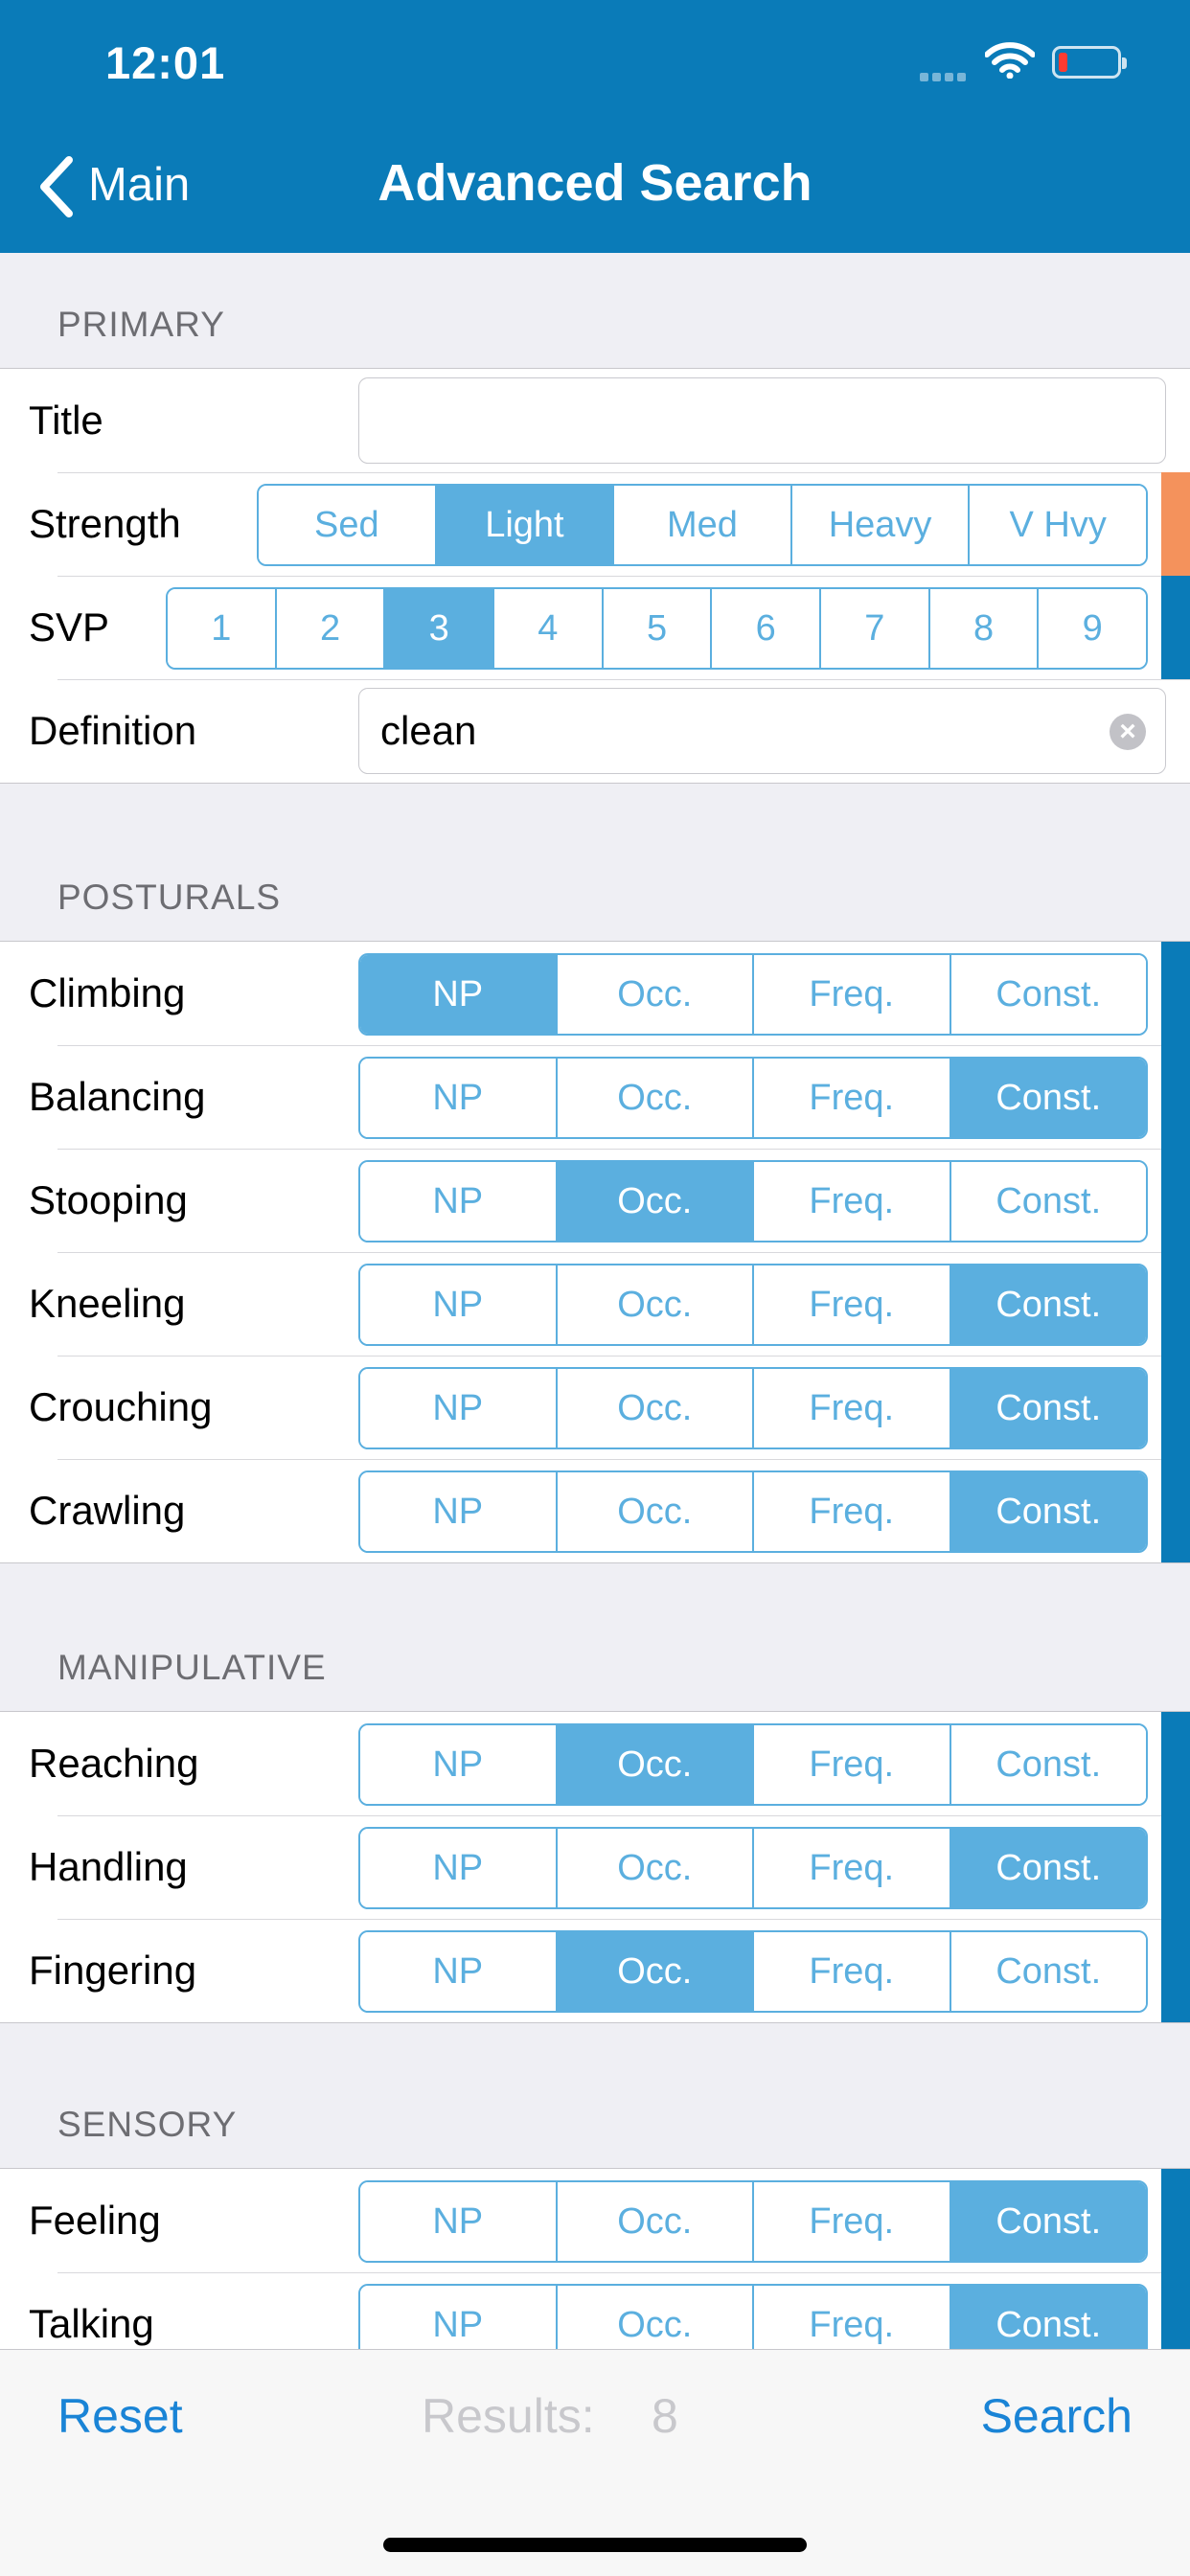 This screenshot has width=1190, height=2576. Describe the element at coordinates (595, 2462) in the screenshot. I see `bottom-toolbar: Reset Results: 8 Search` at that location.